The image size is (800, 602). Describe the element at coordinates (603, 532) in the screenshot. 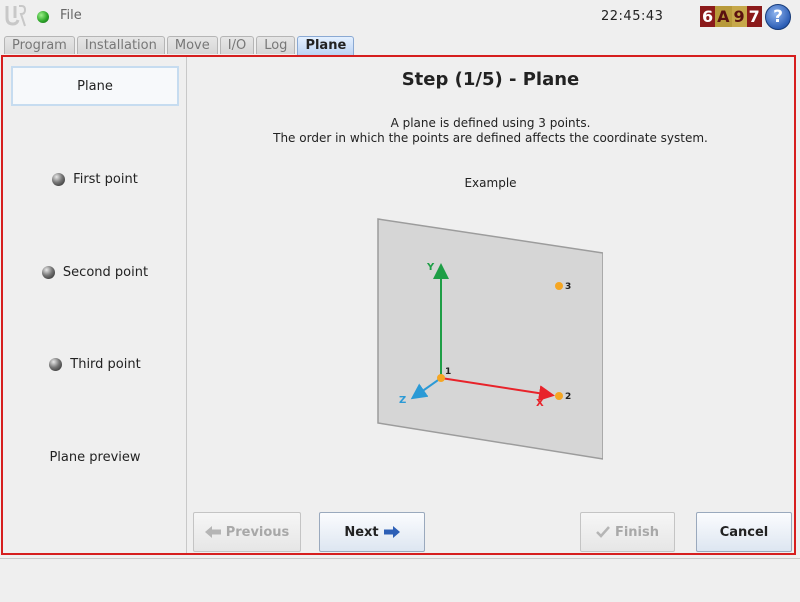

I see `check-icon` at that location.